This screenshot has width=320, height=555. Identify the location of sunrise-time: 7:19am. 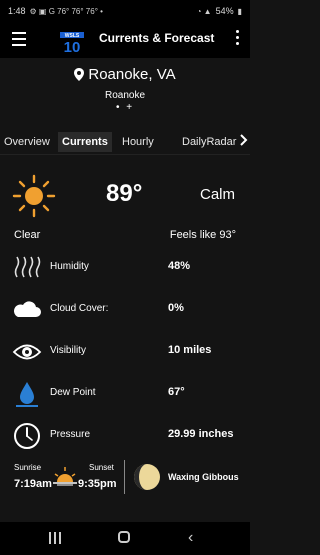
(33, 484).